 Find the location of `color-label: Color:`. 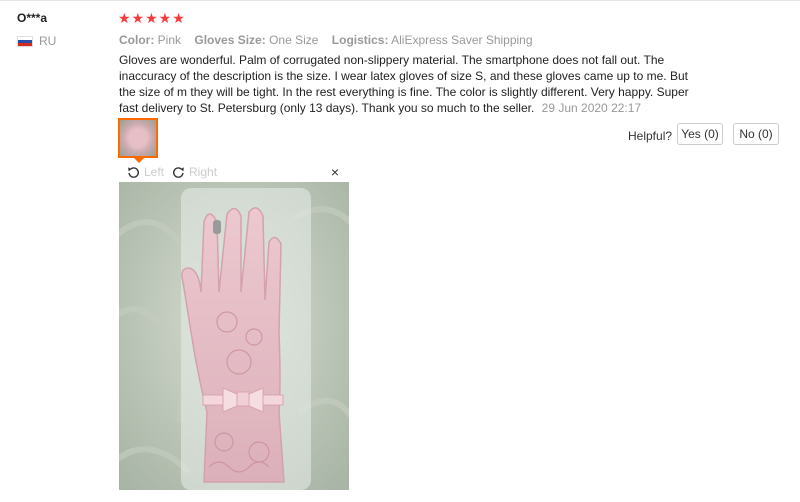

color-label: Color: is located at coordinates (137, 40).